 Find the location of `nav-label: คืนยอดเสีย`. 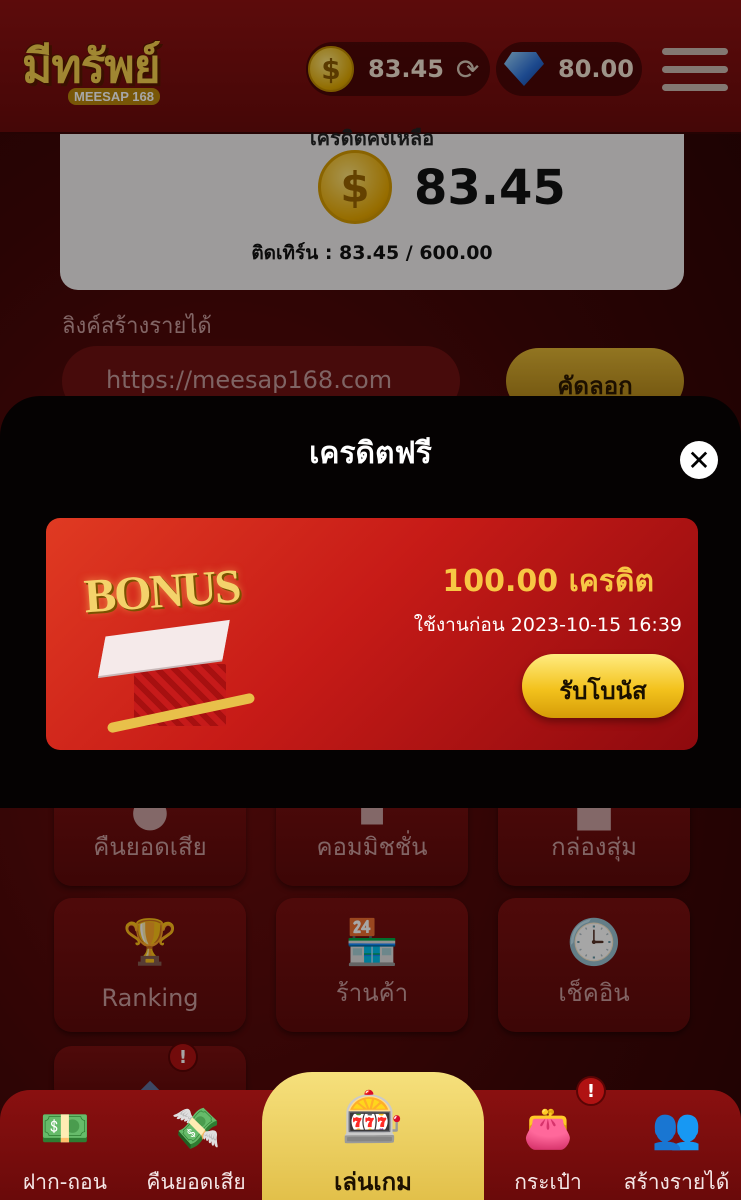

nav-label: คืนยอดเสีย is located at coordinates (196, 1182).